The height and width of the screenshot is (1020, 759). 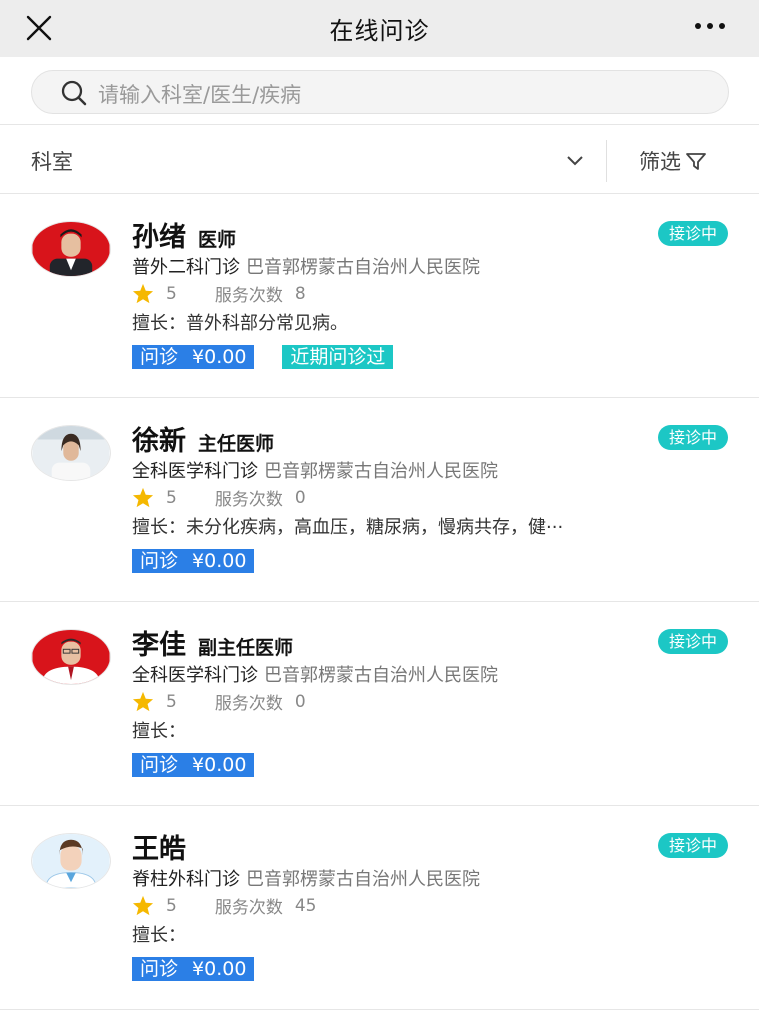 I want to click on filter-funnel-icon, so click(x=696, y=161).